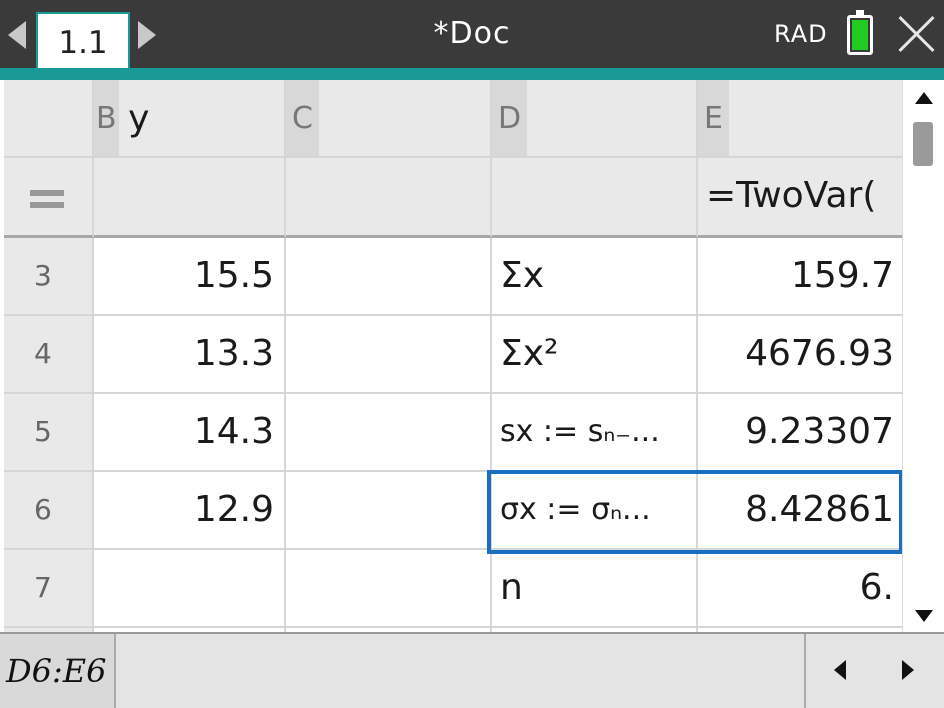  I want to click on column-header-c: C, so click(389, 119).